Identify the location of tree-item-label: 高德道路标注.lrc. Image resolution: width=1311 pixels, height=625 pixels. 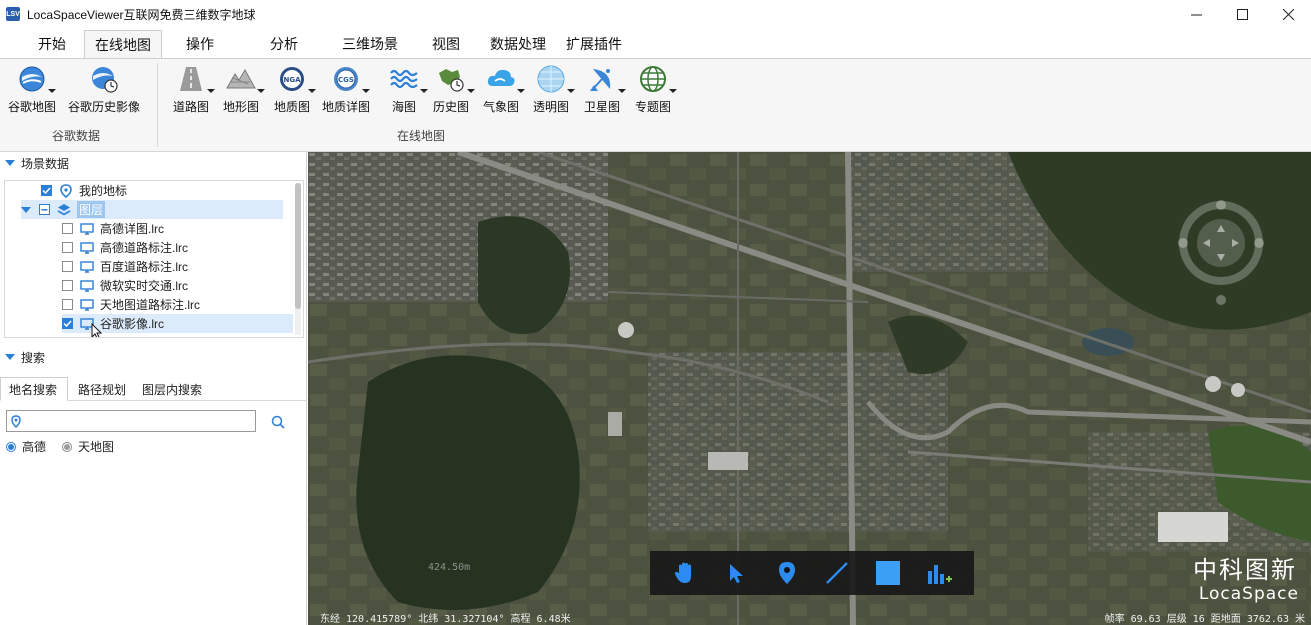
(144, 248).